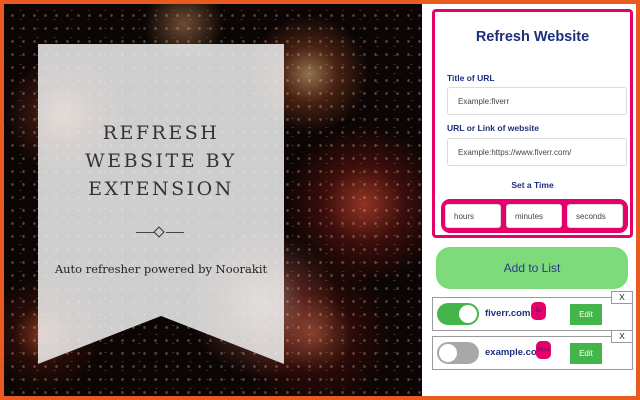  Describe the element at coordinates (473, 216) in the screenshot. I see `hours-input` at that location.